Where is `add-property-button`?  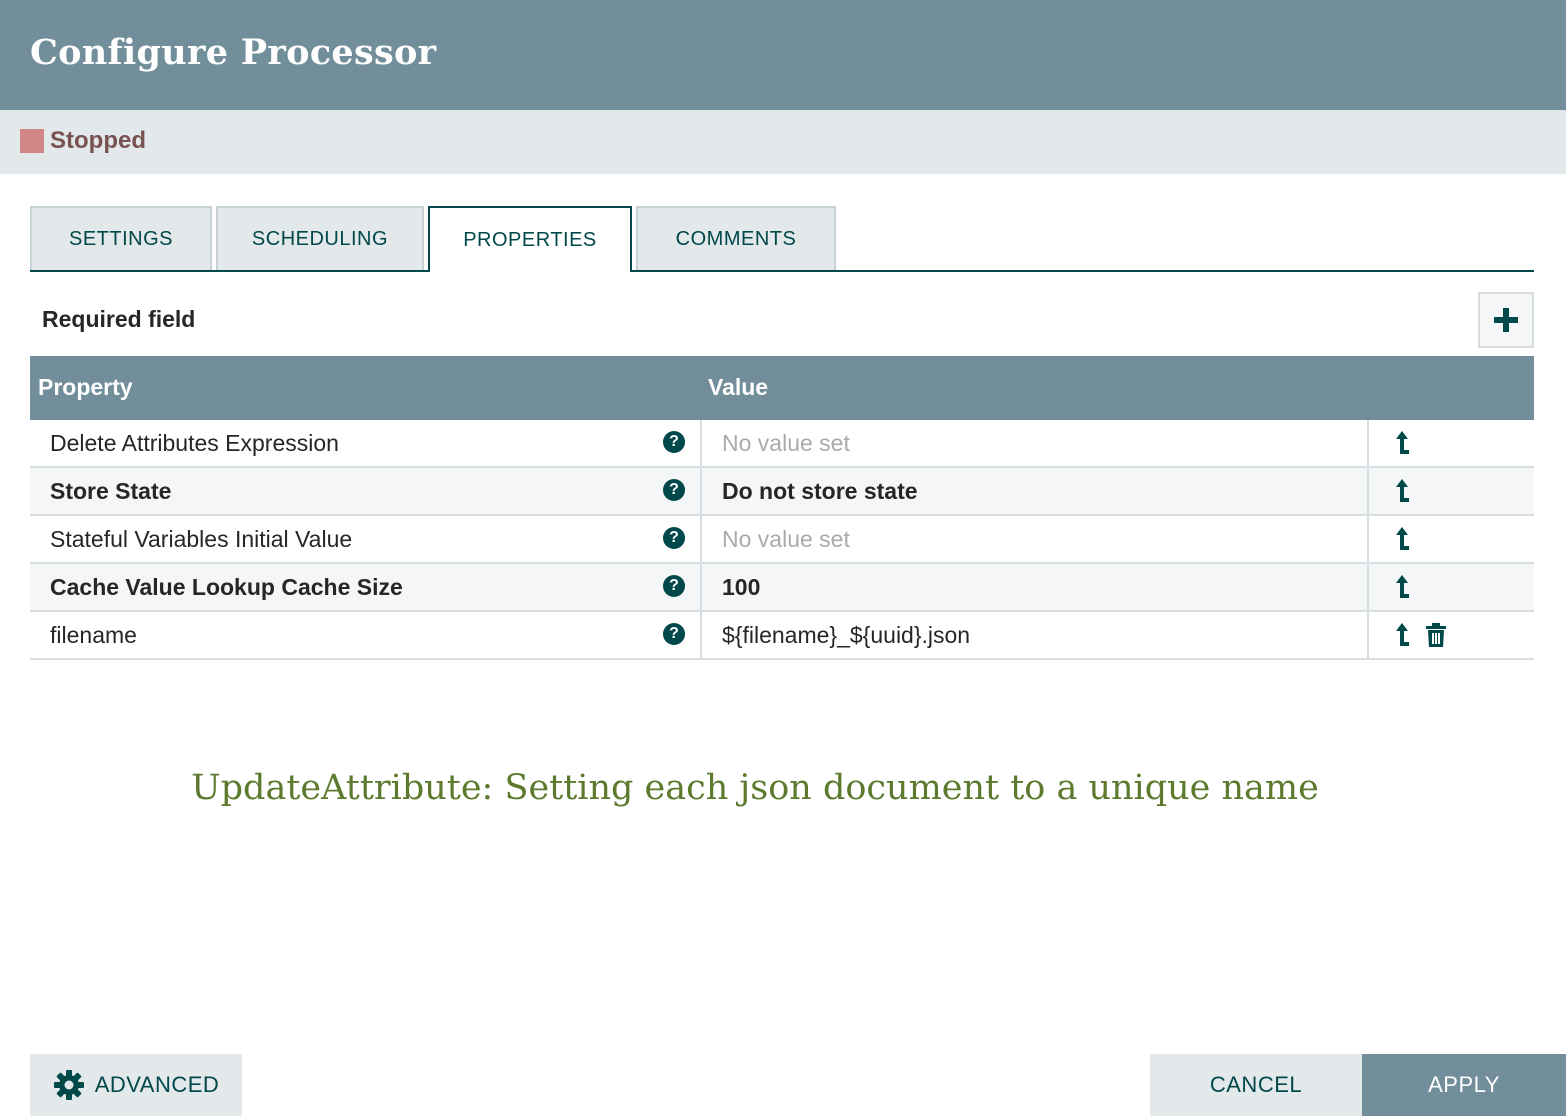
add-property-button is located at coordinates (1506, 320).